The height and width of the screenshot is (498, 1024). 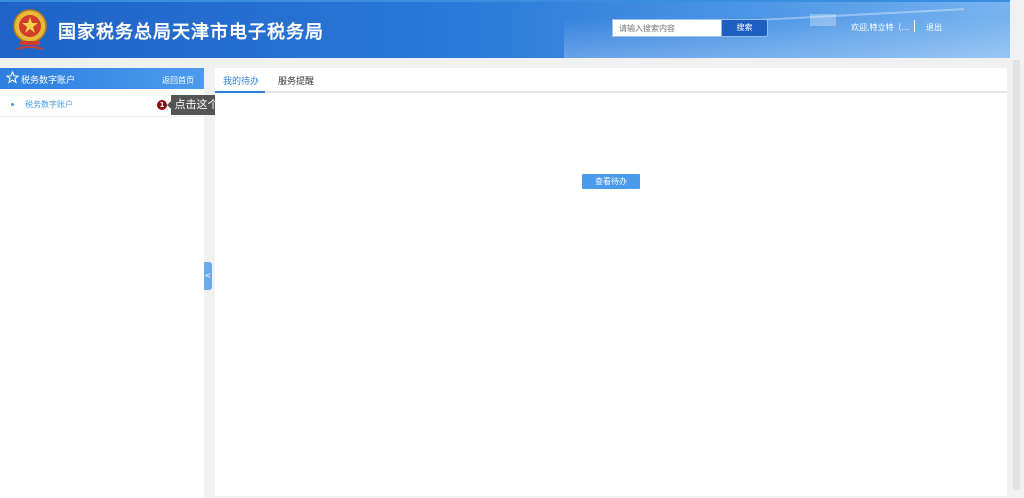 What do you see at coordinates (48, 81) in the screenshot?
I see `sidebar-title: 税务数字账户` at bounding box center [48, 81].